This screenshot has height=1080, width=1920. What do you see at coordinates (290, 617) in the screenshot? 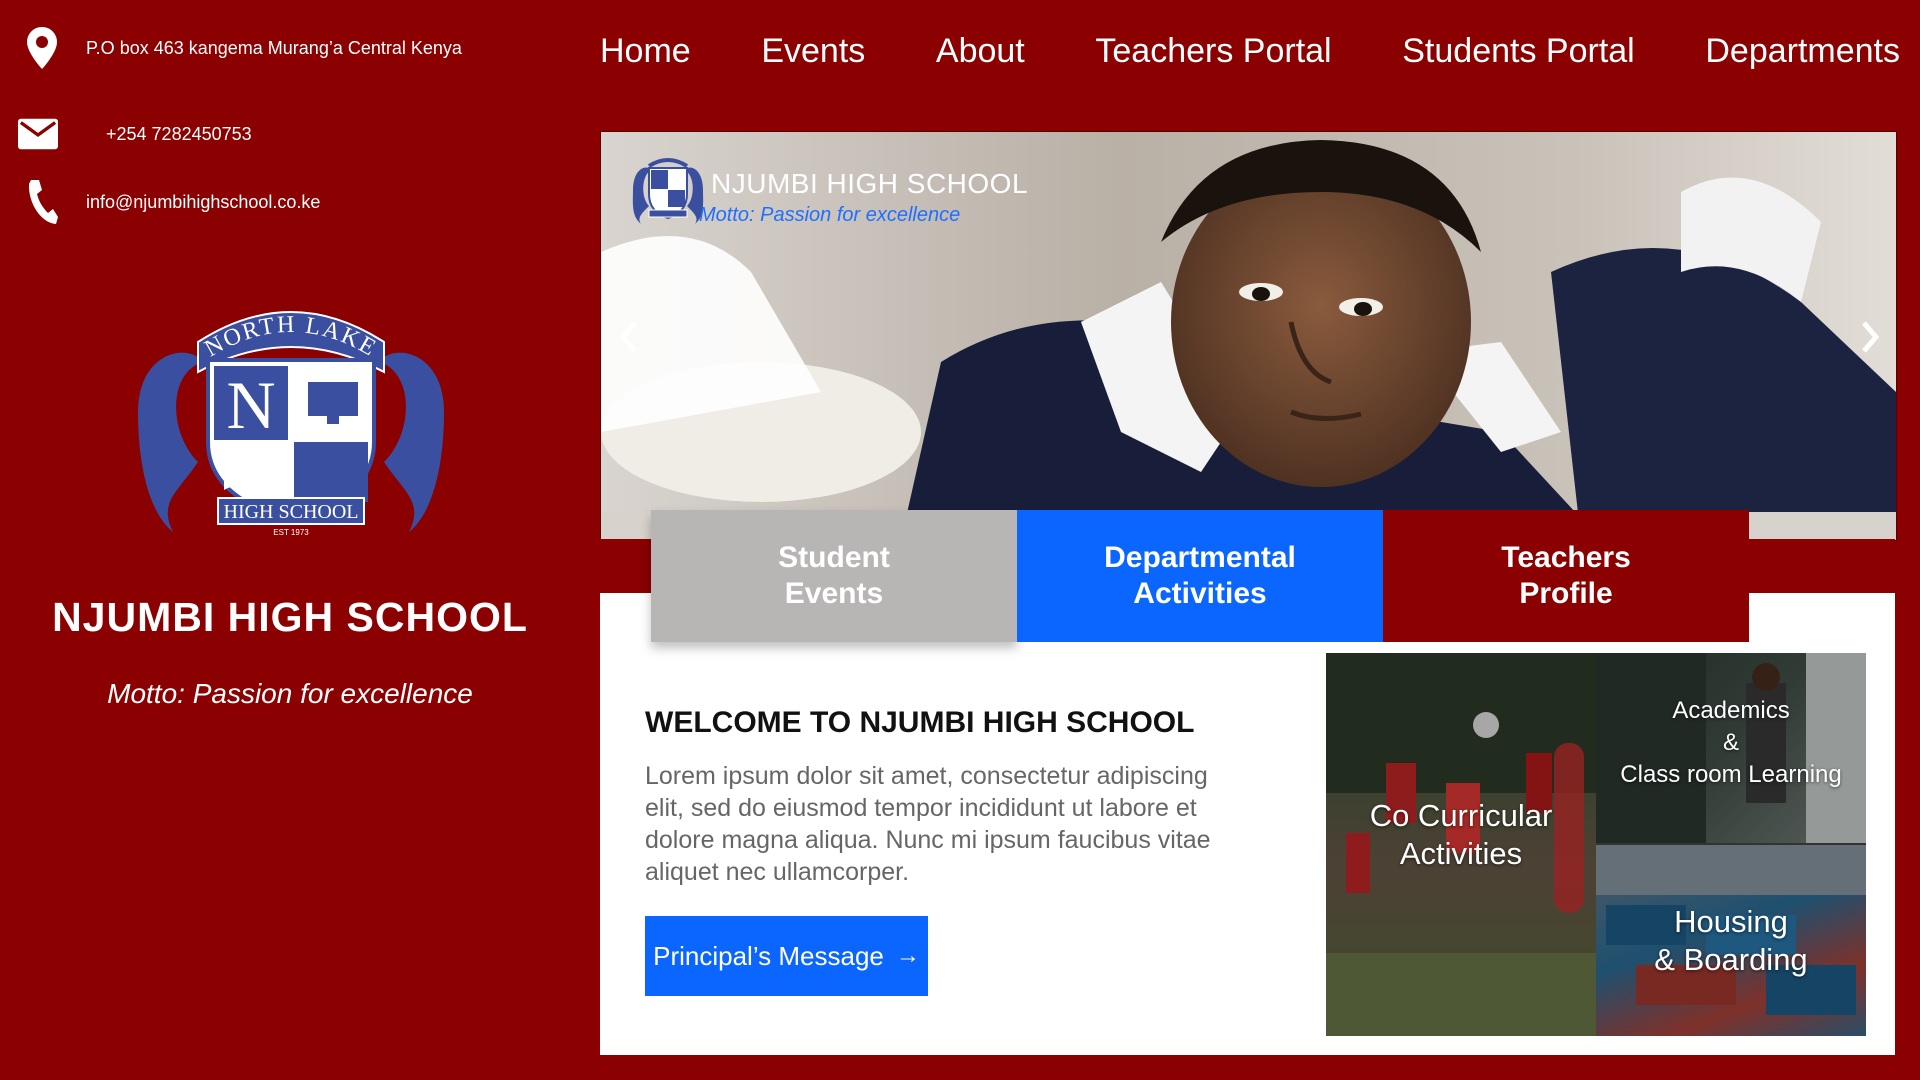
I see `school-name: NJUMBI HIGH SCHOOL` at bounding box center [290, 617].